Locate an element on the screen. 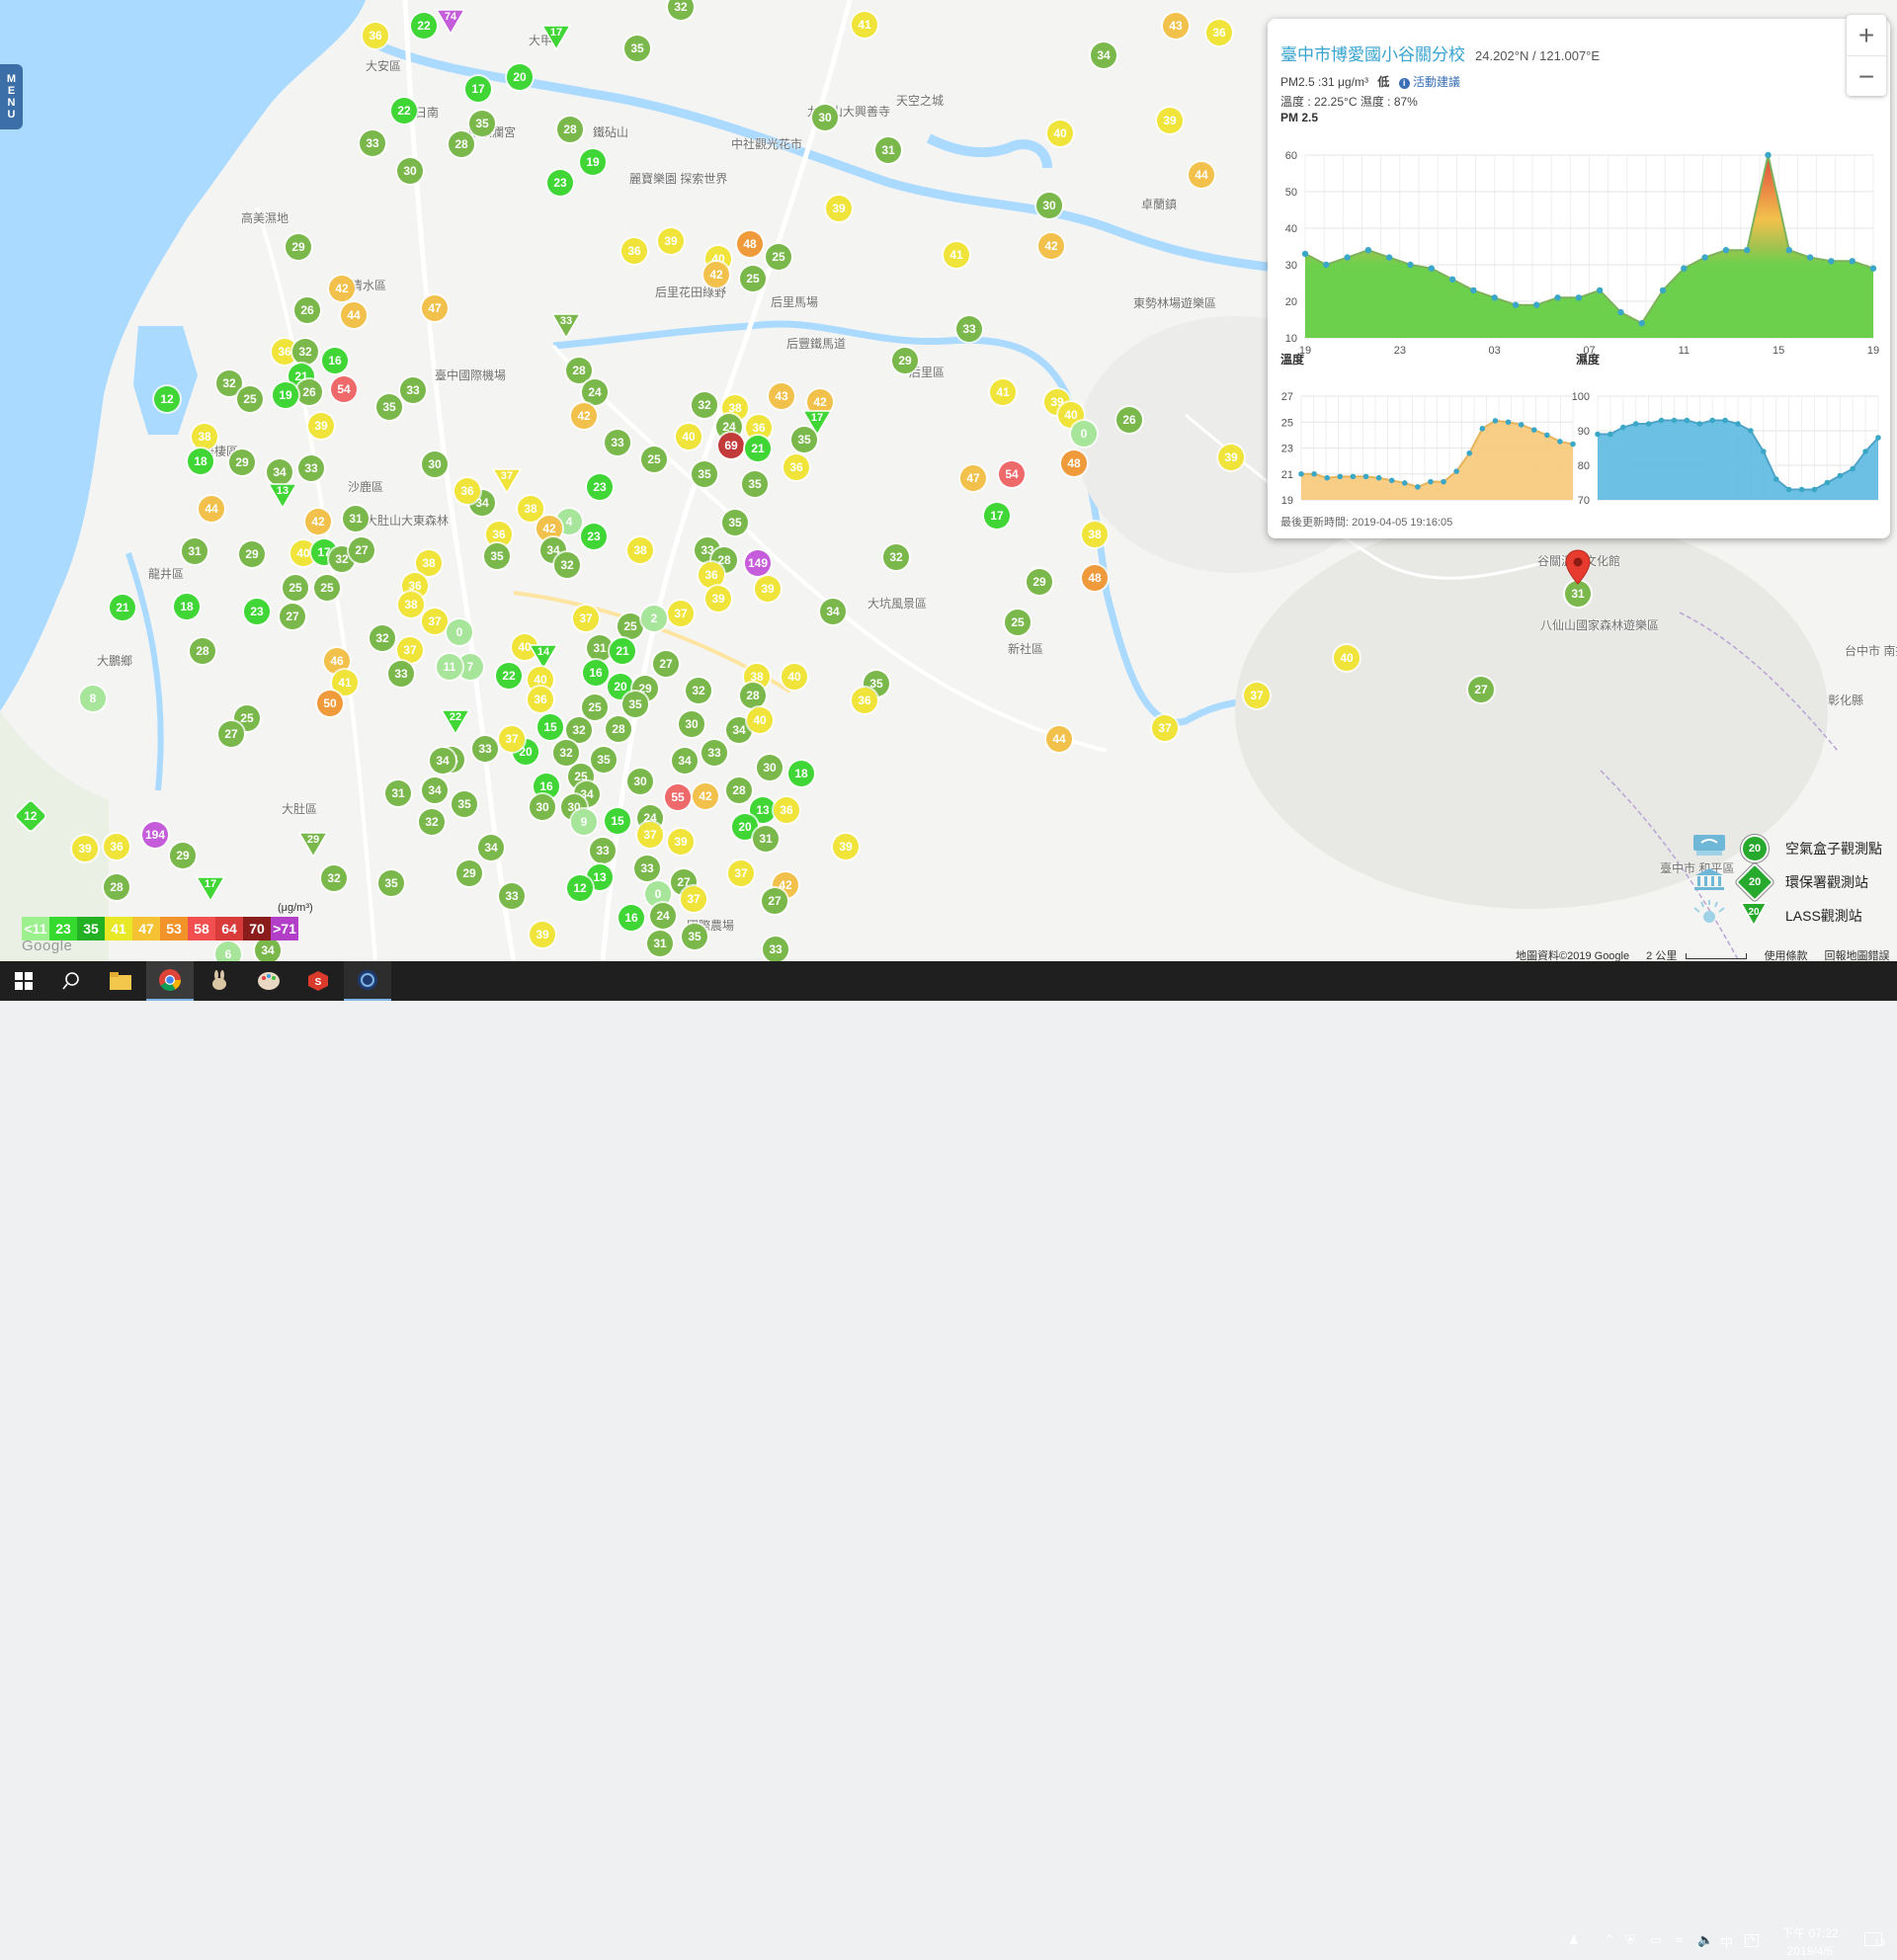 This screenshot has height=1960, width=1897. airbox-marker: 20 is located at coordinates (520, 77).